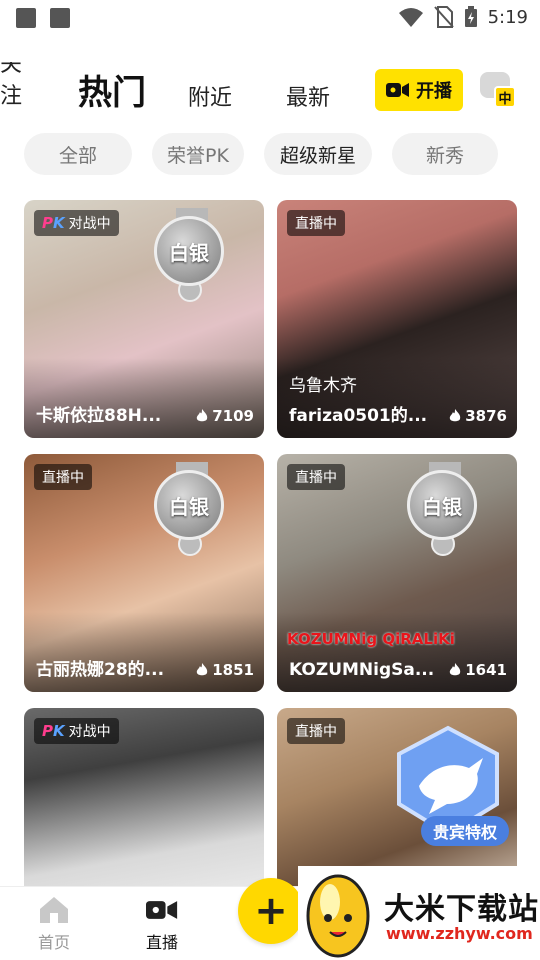 Image resolution: width=540 pixels, height=960 pixels. I want to click on heat-count: 1851, so click(225, 670).